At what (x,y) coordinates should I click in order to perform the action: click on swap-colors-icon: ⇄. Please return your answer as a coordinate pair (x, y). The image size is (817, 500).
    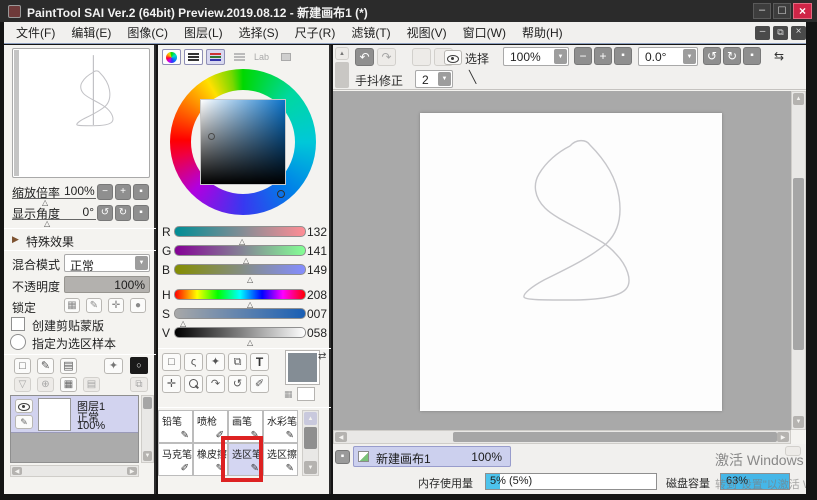
    Looking at the image, I should click on (322, 356).